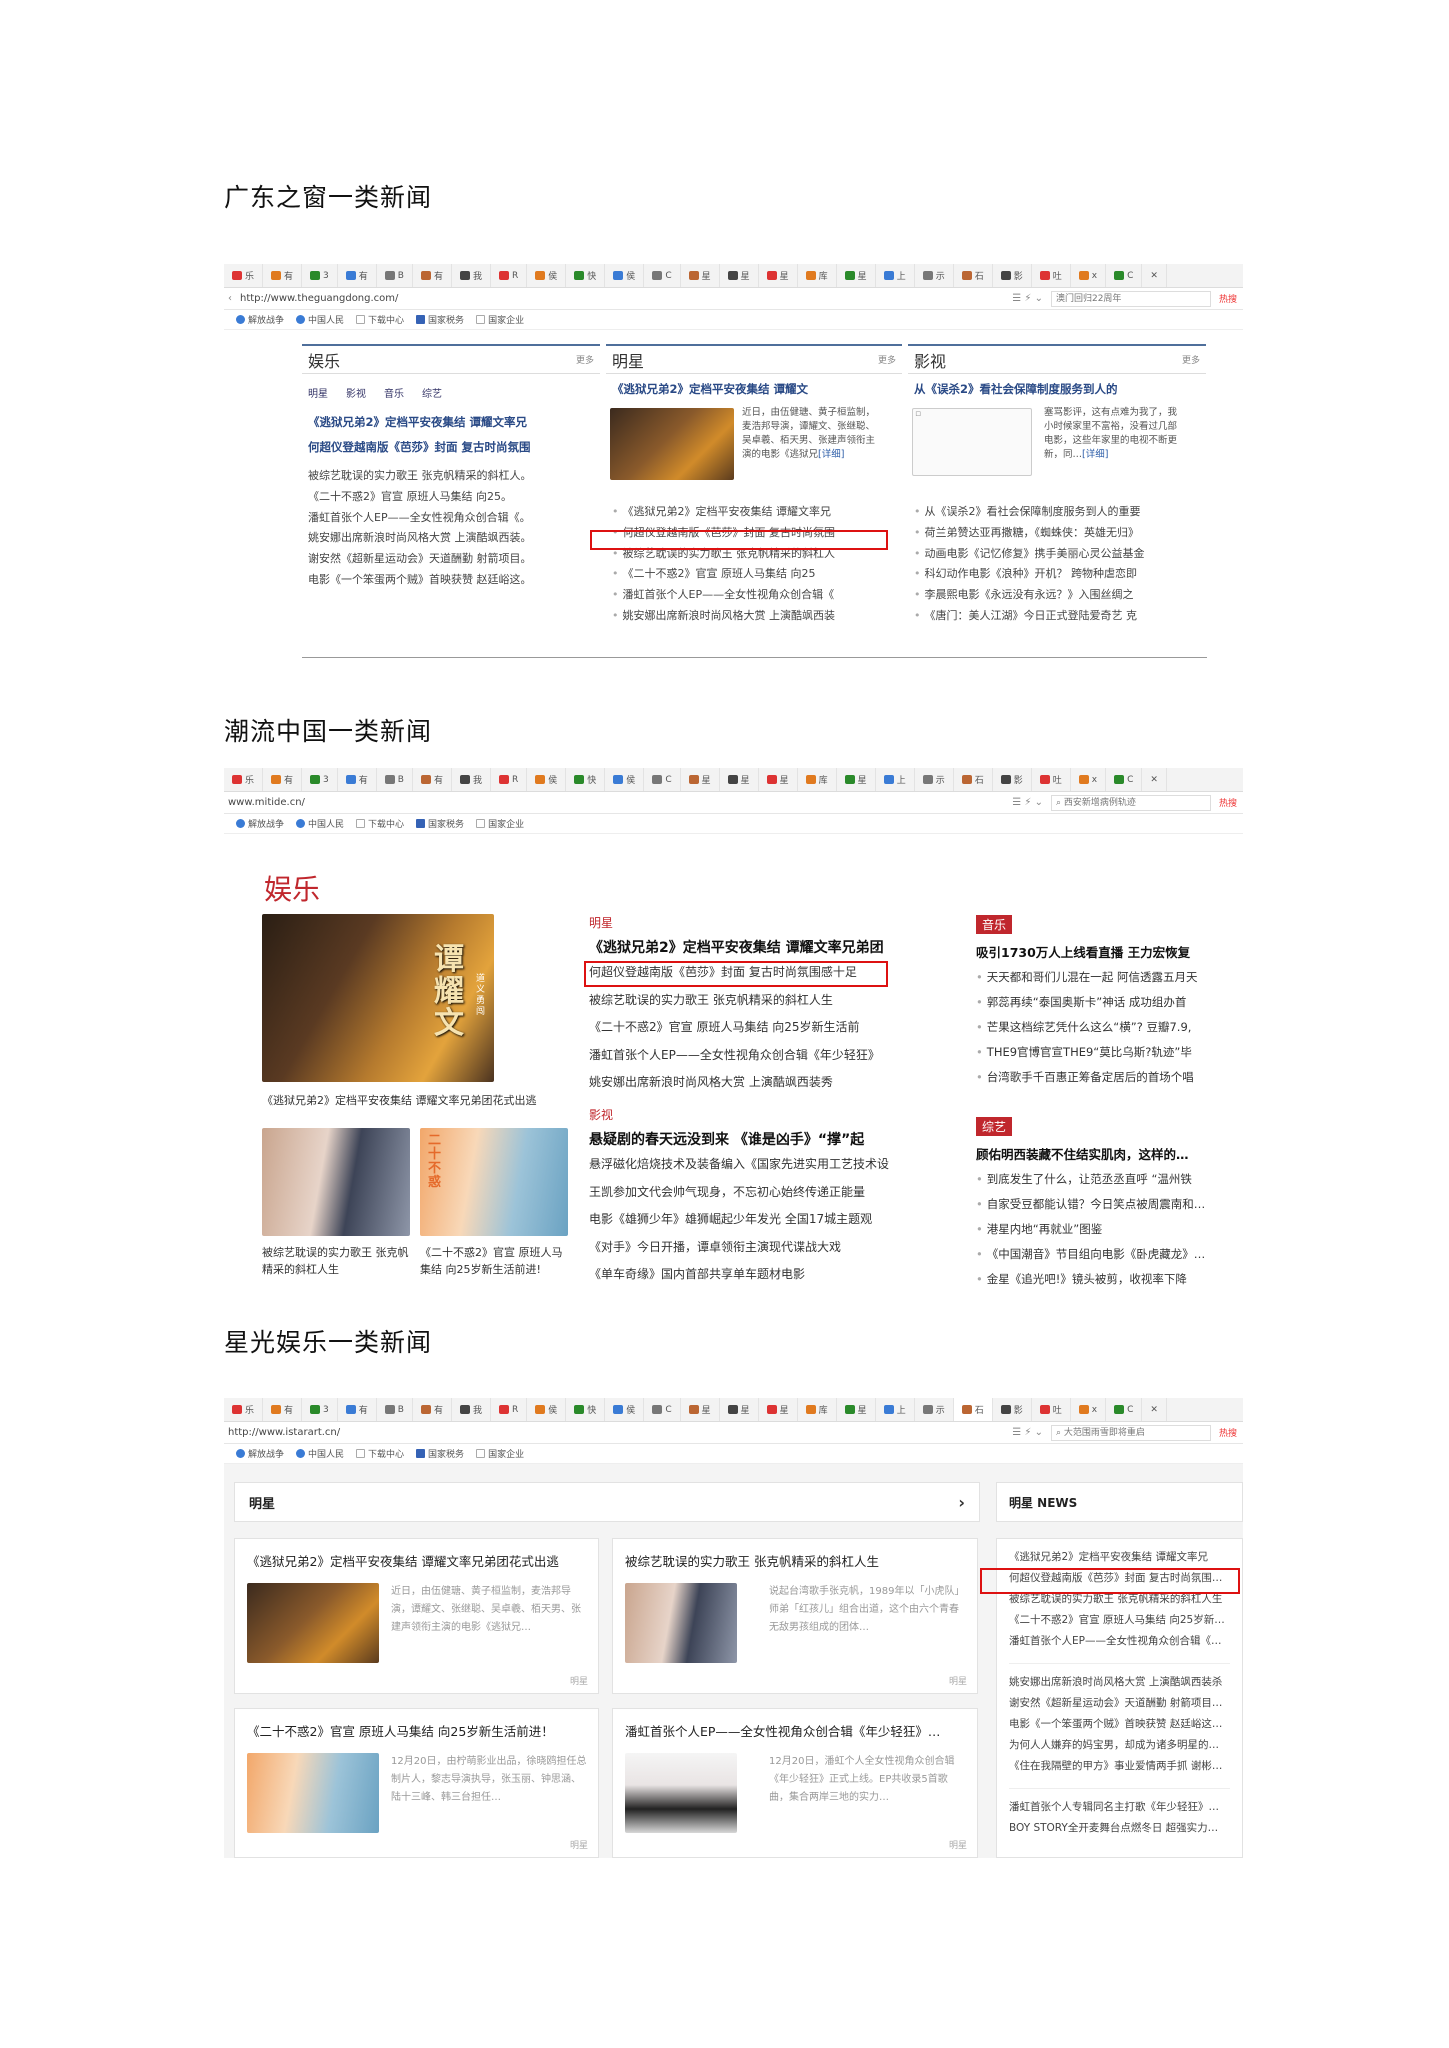 The width and height of the screenshot is (1449, 2048). What do you see at coordinates (759, 1275) in the screenshot?
I see `news-link: 《单车奇缘》国内首部共享单车题材电影` at bounding box center [759, 1275].